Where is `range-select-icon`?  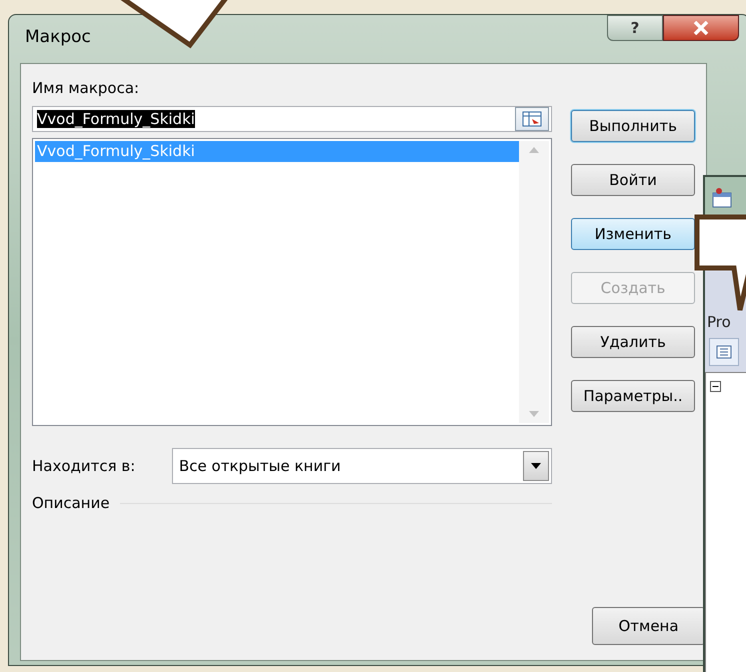
range-select-icon is located at coordinates (532, 119).